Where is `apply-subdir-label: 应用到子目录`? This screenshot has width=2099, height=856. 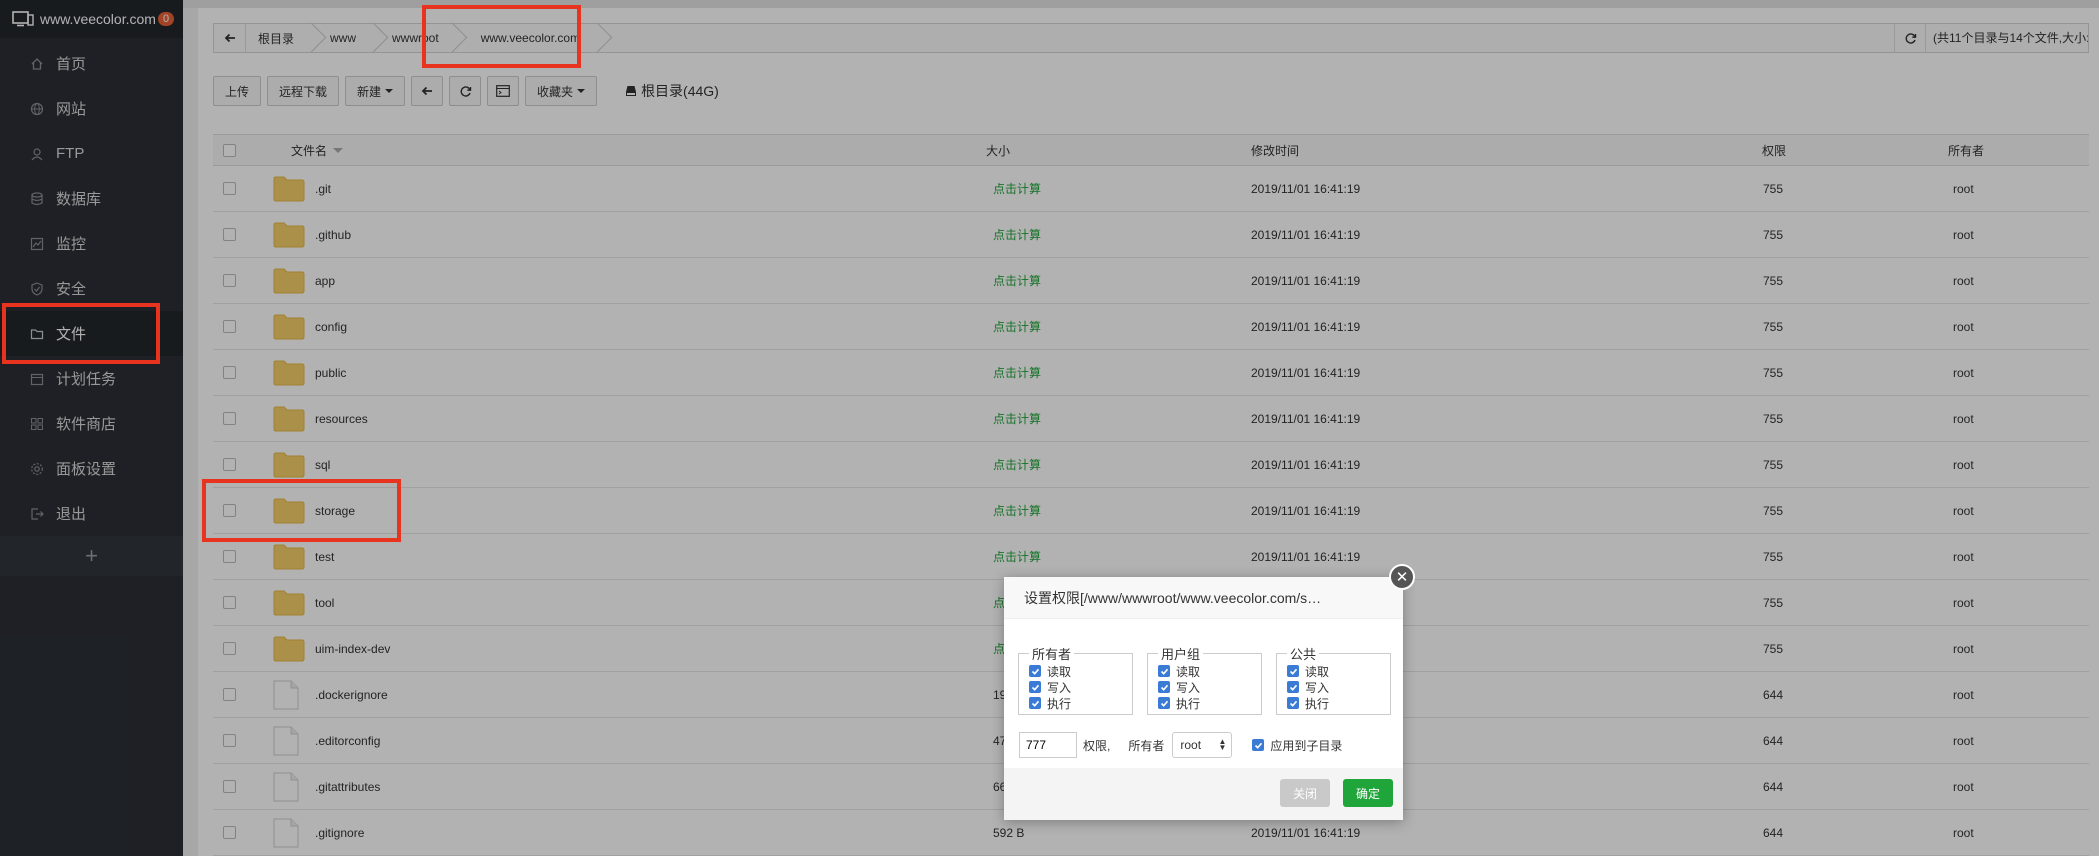 apply-subdir-label: 应用到子目录 is located at coordinates (1306, 745).